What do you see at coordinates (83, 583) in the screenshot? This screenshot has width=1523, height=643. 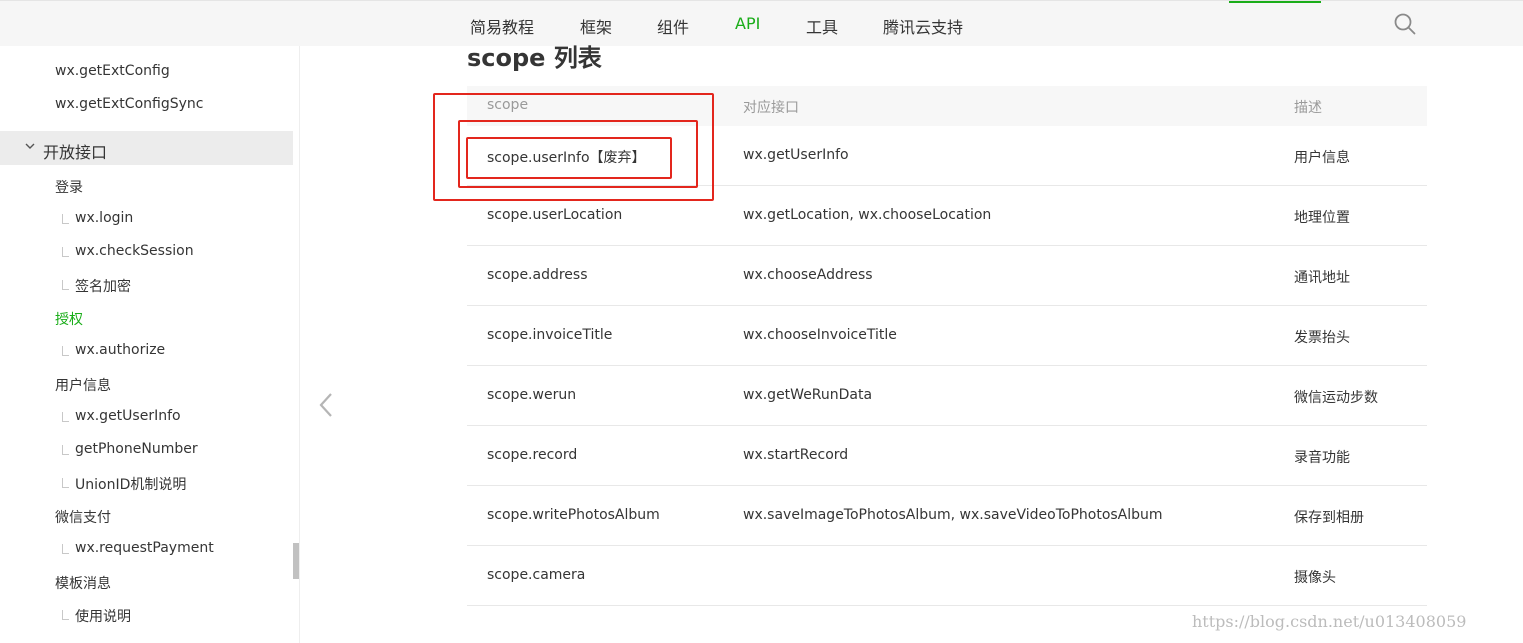 I see `sidebar-item-template-group: 模板消息` at bounding box center [83, 583].